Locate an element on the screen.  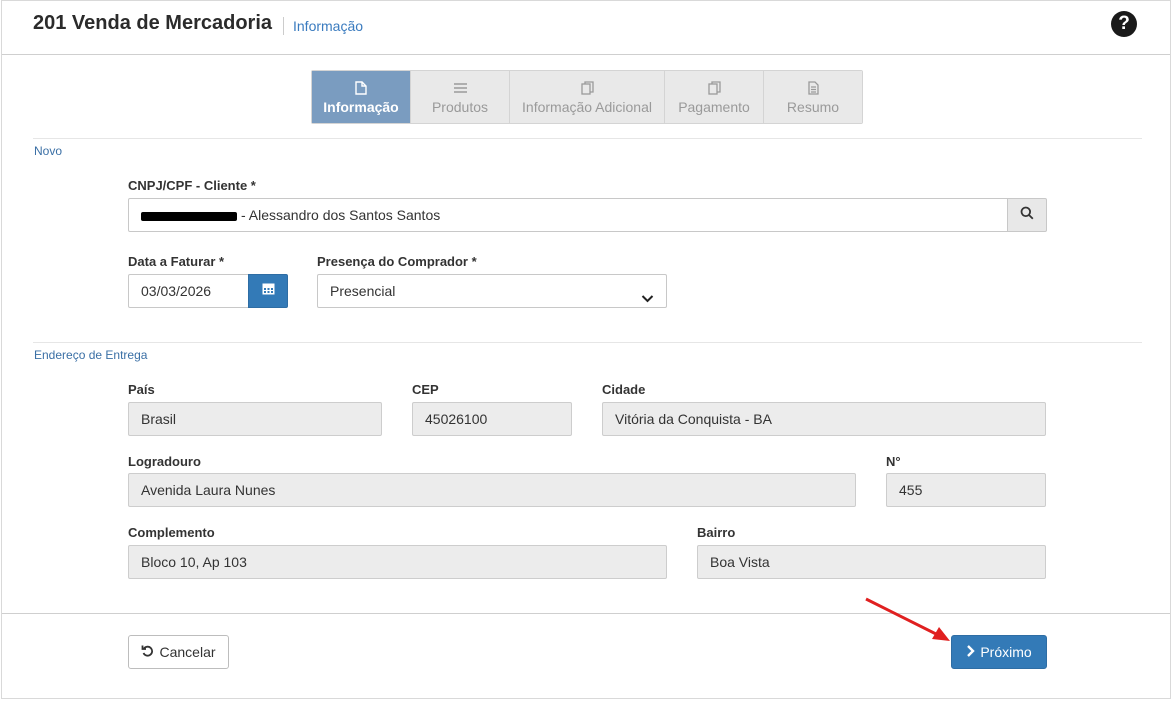
presenca-label: Presença do Comprador * is located at coordinates (397, 261).